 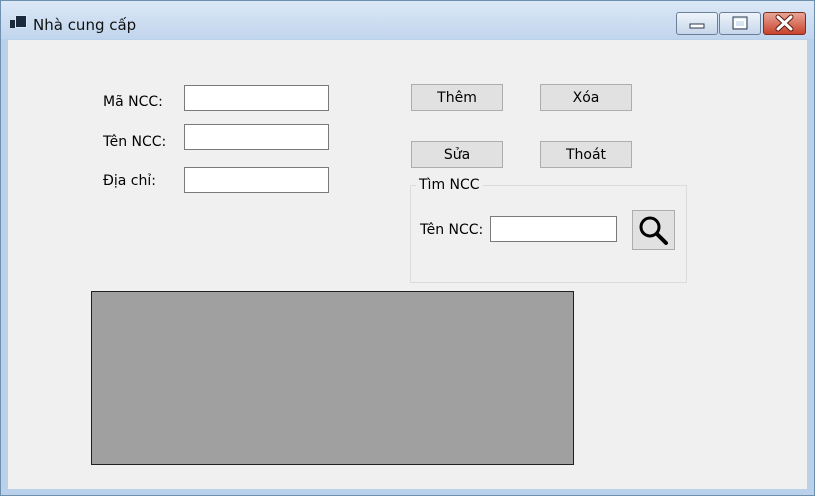 What do you see at coordinates (18, 22) in the screenshot?
I see `app-icon` at bounding box center [18, 22].